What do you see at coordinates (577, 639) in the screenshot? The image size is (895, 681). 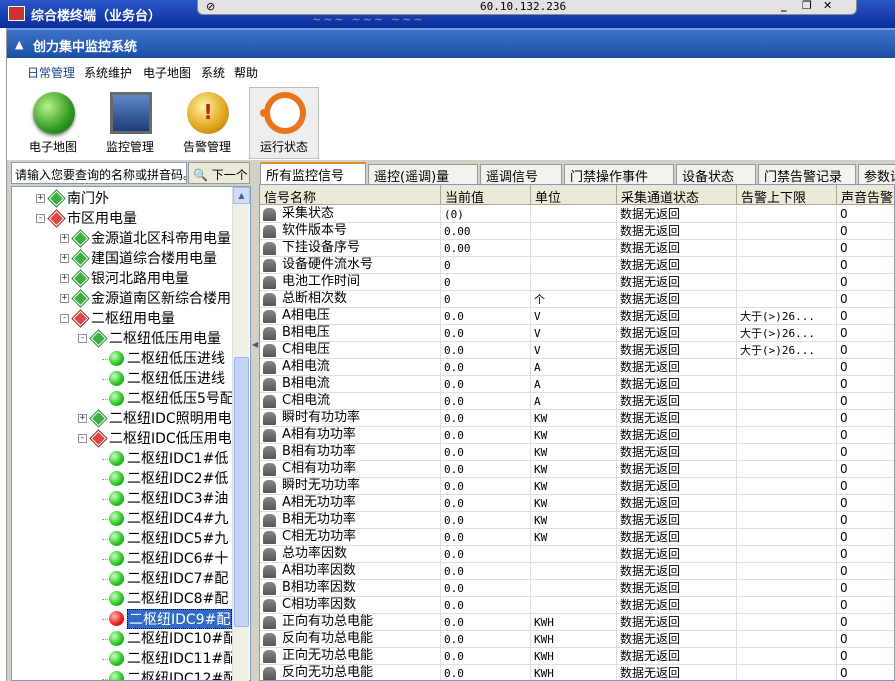 I see `table-row: 反向有功总电能 0.0 KWH 数据无返回 0` at bounding box center [577, 639].